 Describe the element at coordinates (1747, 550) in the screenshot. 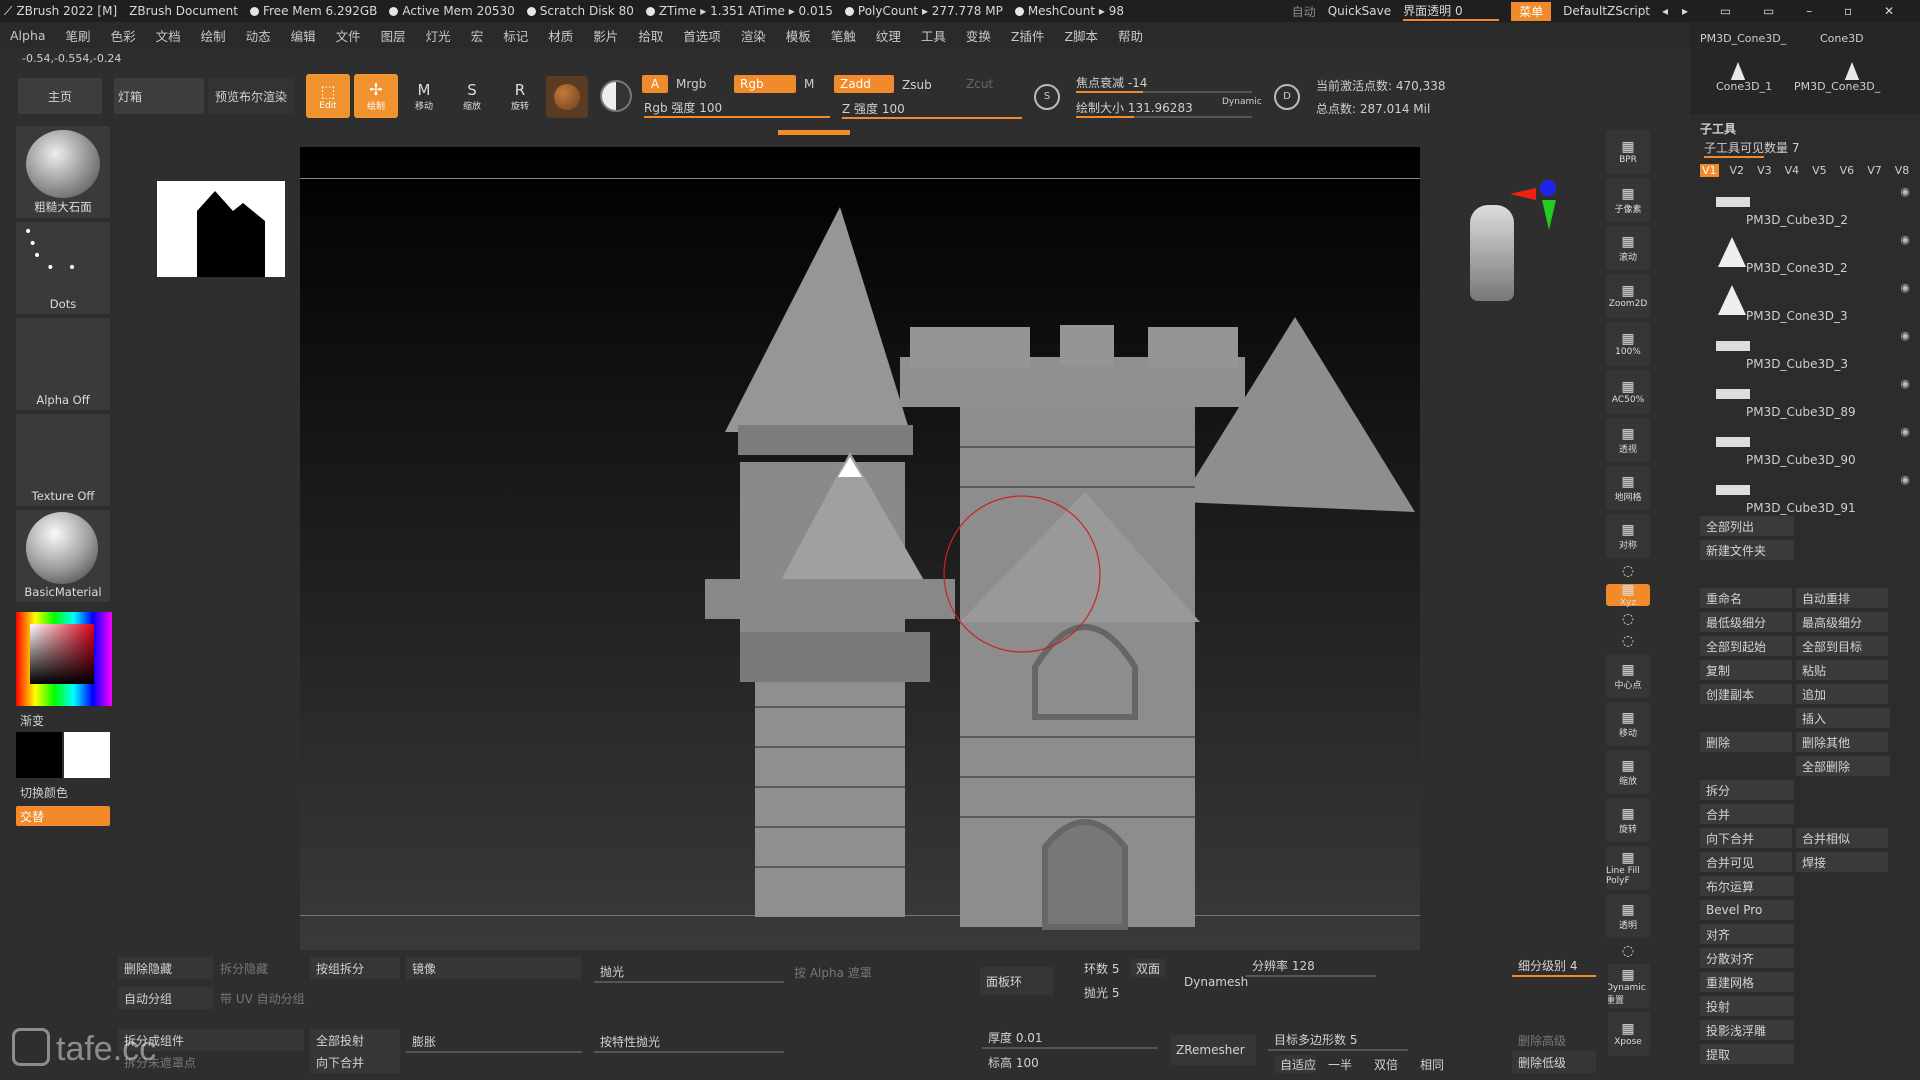

I see `new-folder-button: 新建文件夹` at that location.